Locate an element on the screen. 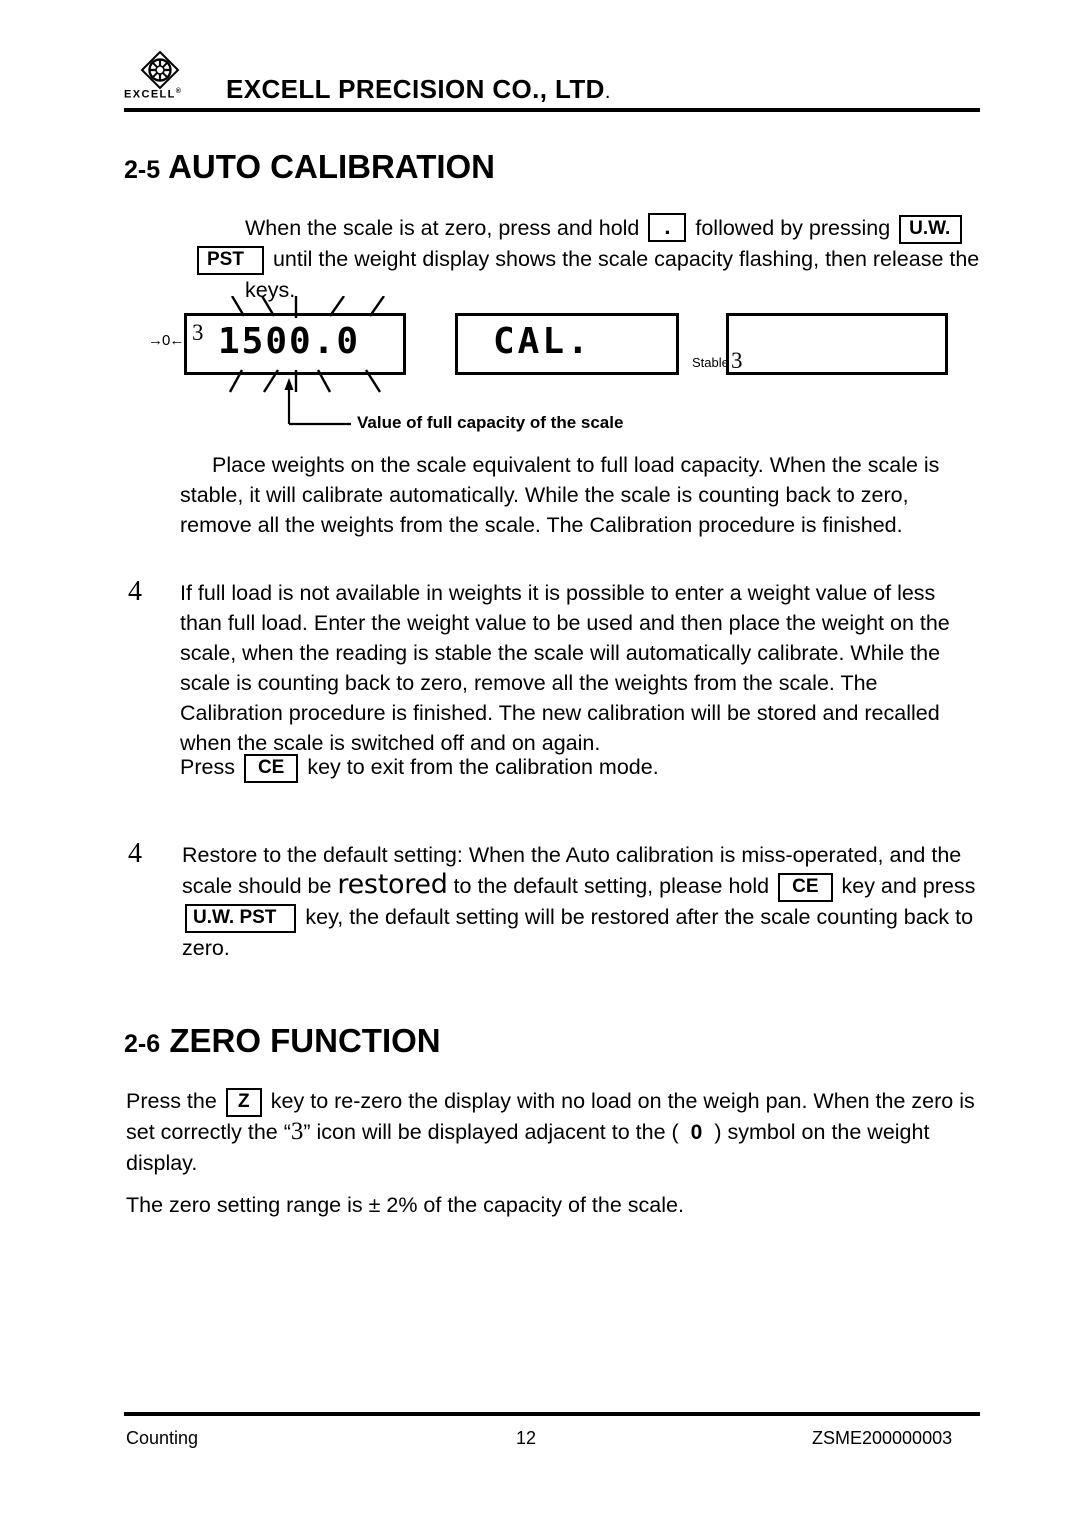 This screenshot has height=1526, width=1080. press-ce-text-2: key to exit from the calibration mode. is located at coordinates (483, 767).